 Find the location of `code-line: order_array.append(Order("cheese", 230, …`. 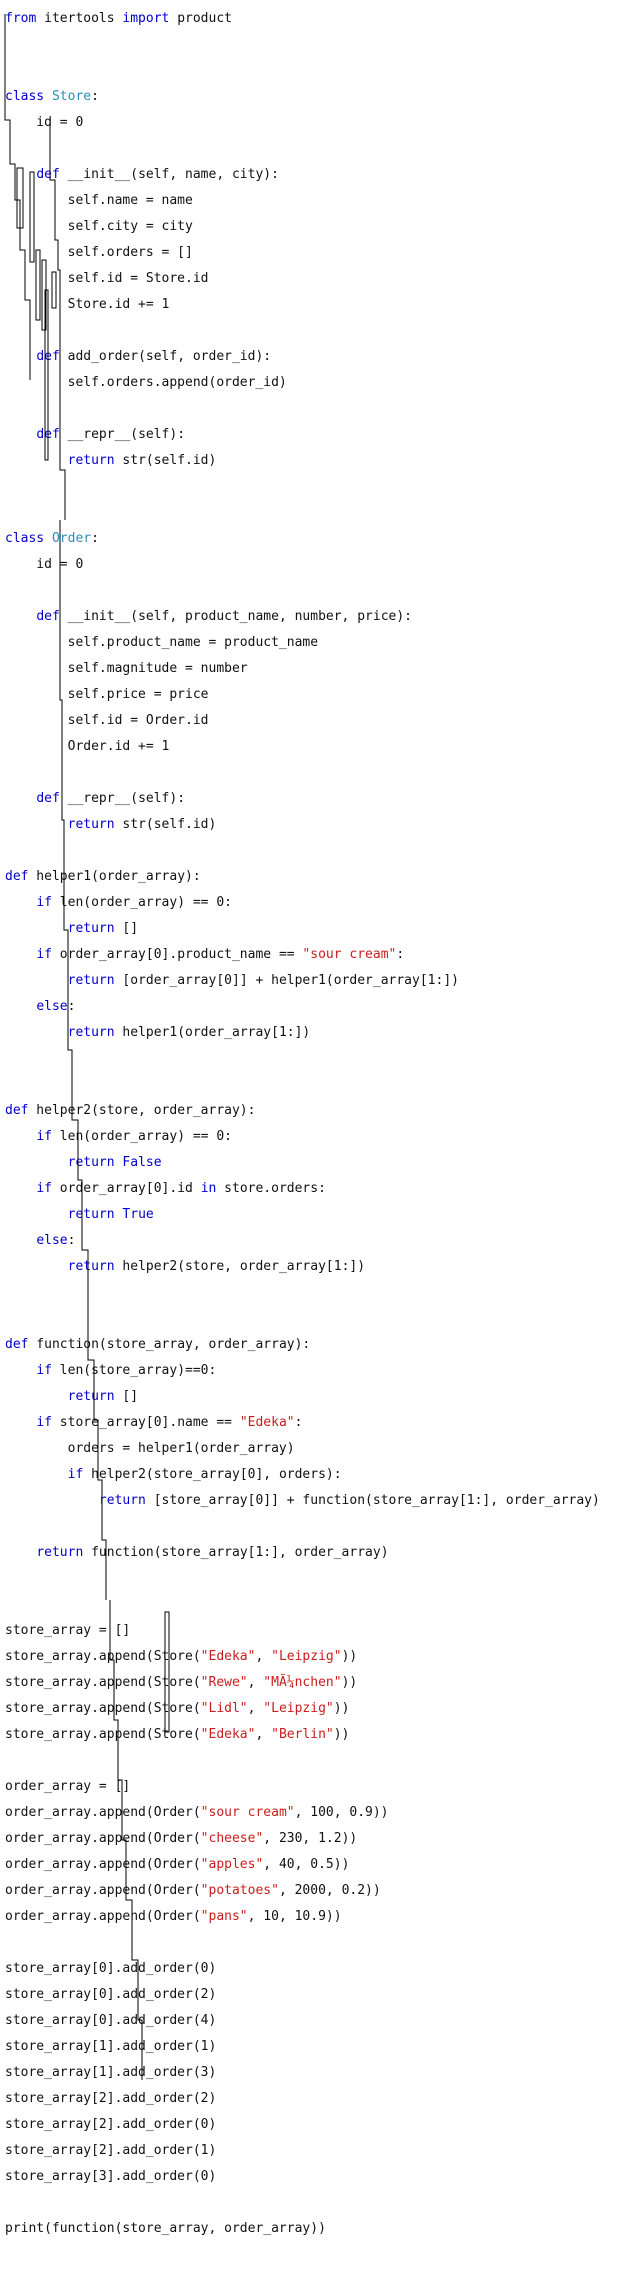

code-line: order_array.append(Order("cheese", 230, … is located at coordinates (302, 1839).